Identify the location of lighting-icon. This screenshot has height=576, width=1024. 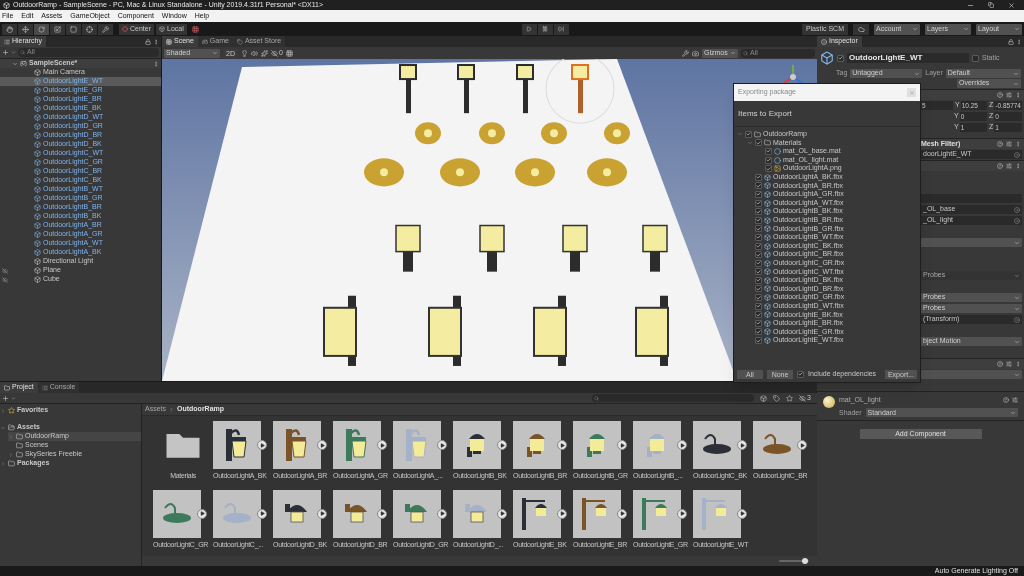
(244, 53).